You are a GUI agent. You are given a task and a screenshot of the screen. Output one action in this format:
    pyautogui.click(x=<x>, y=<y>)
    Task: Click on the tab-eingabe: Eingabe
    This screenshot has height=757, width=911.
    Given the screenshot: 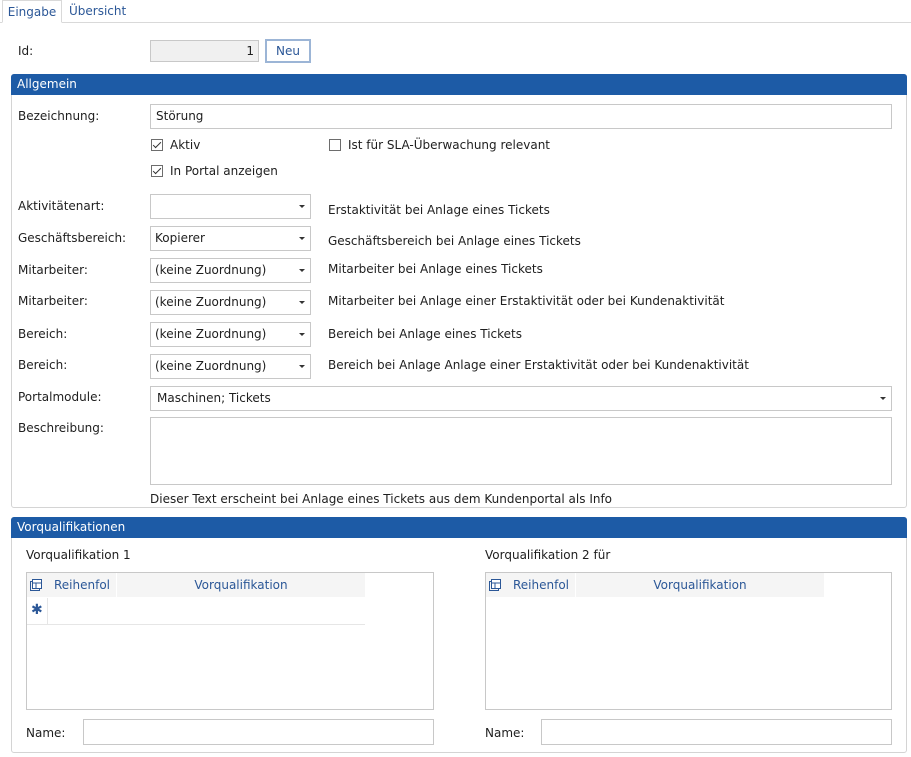 What is the action you would take?
    pyautogui.click(x=32, y=11)
    